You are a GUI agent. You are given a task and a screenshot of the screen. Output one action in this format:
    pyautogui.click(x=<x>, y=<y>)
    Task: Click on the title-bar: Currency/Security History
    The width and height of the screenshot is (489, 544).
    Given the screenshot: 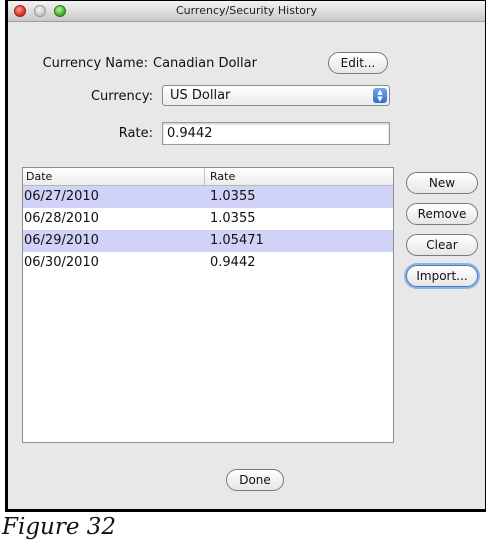 What is the action you would take?
    pyautogui.click(x=246, y=11)
    